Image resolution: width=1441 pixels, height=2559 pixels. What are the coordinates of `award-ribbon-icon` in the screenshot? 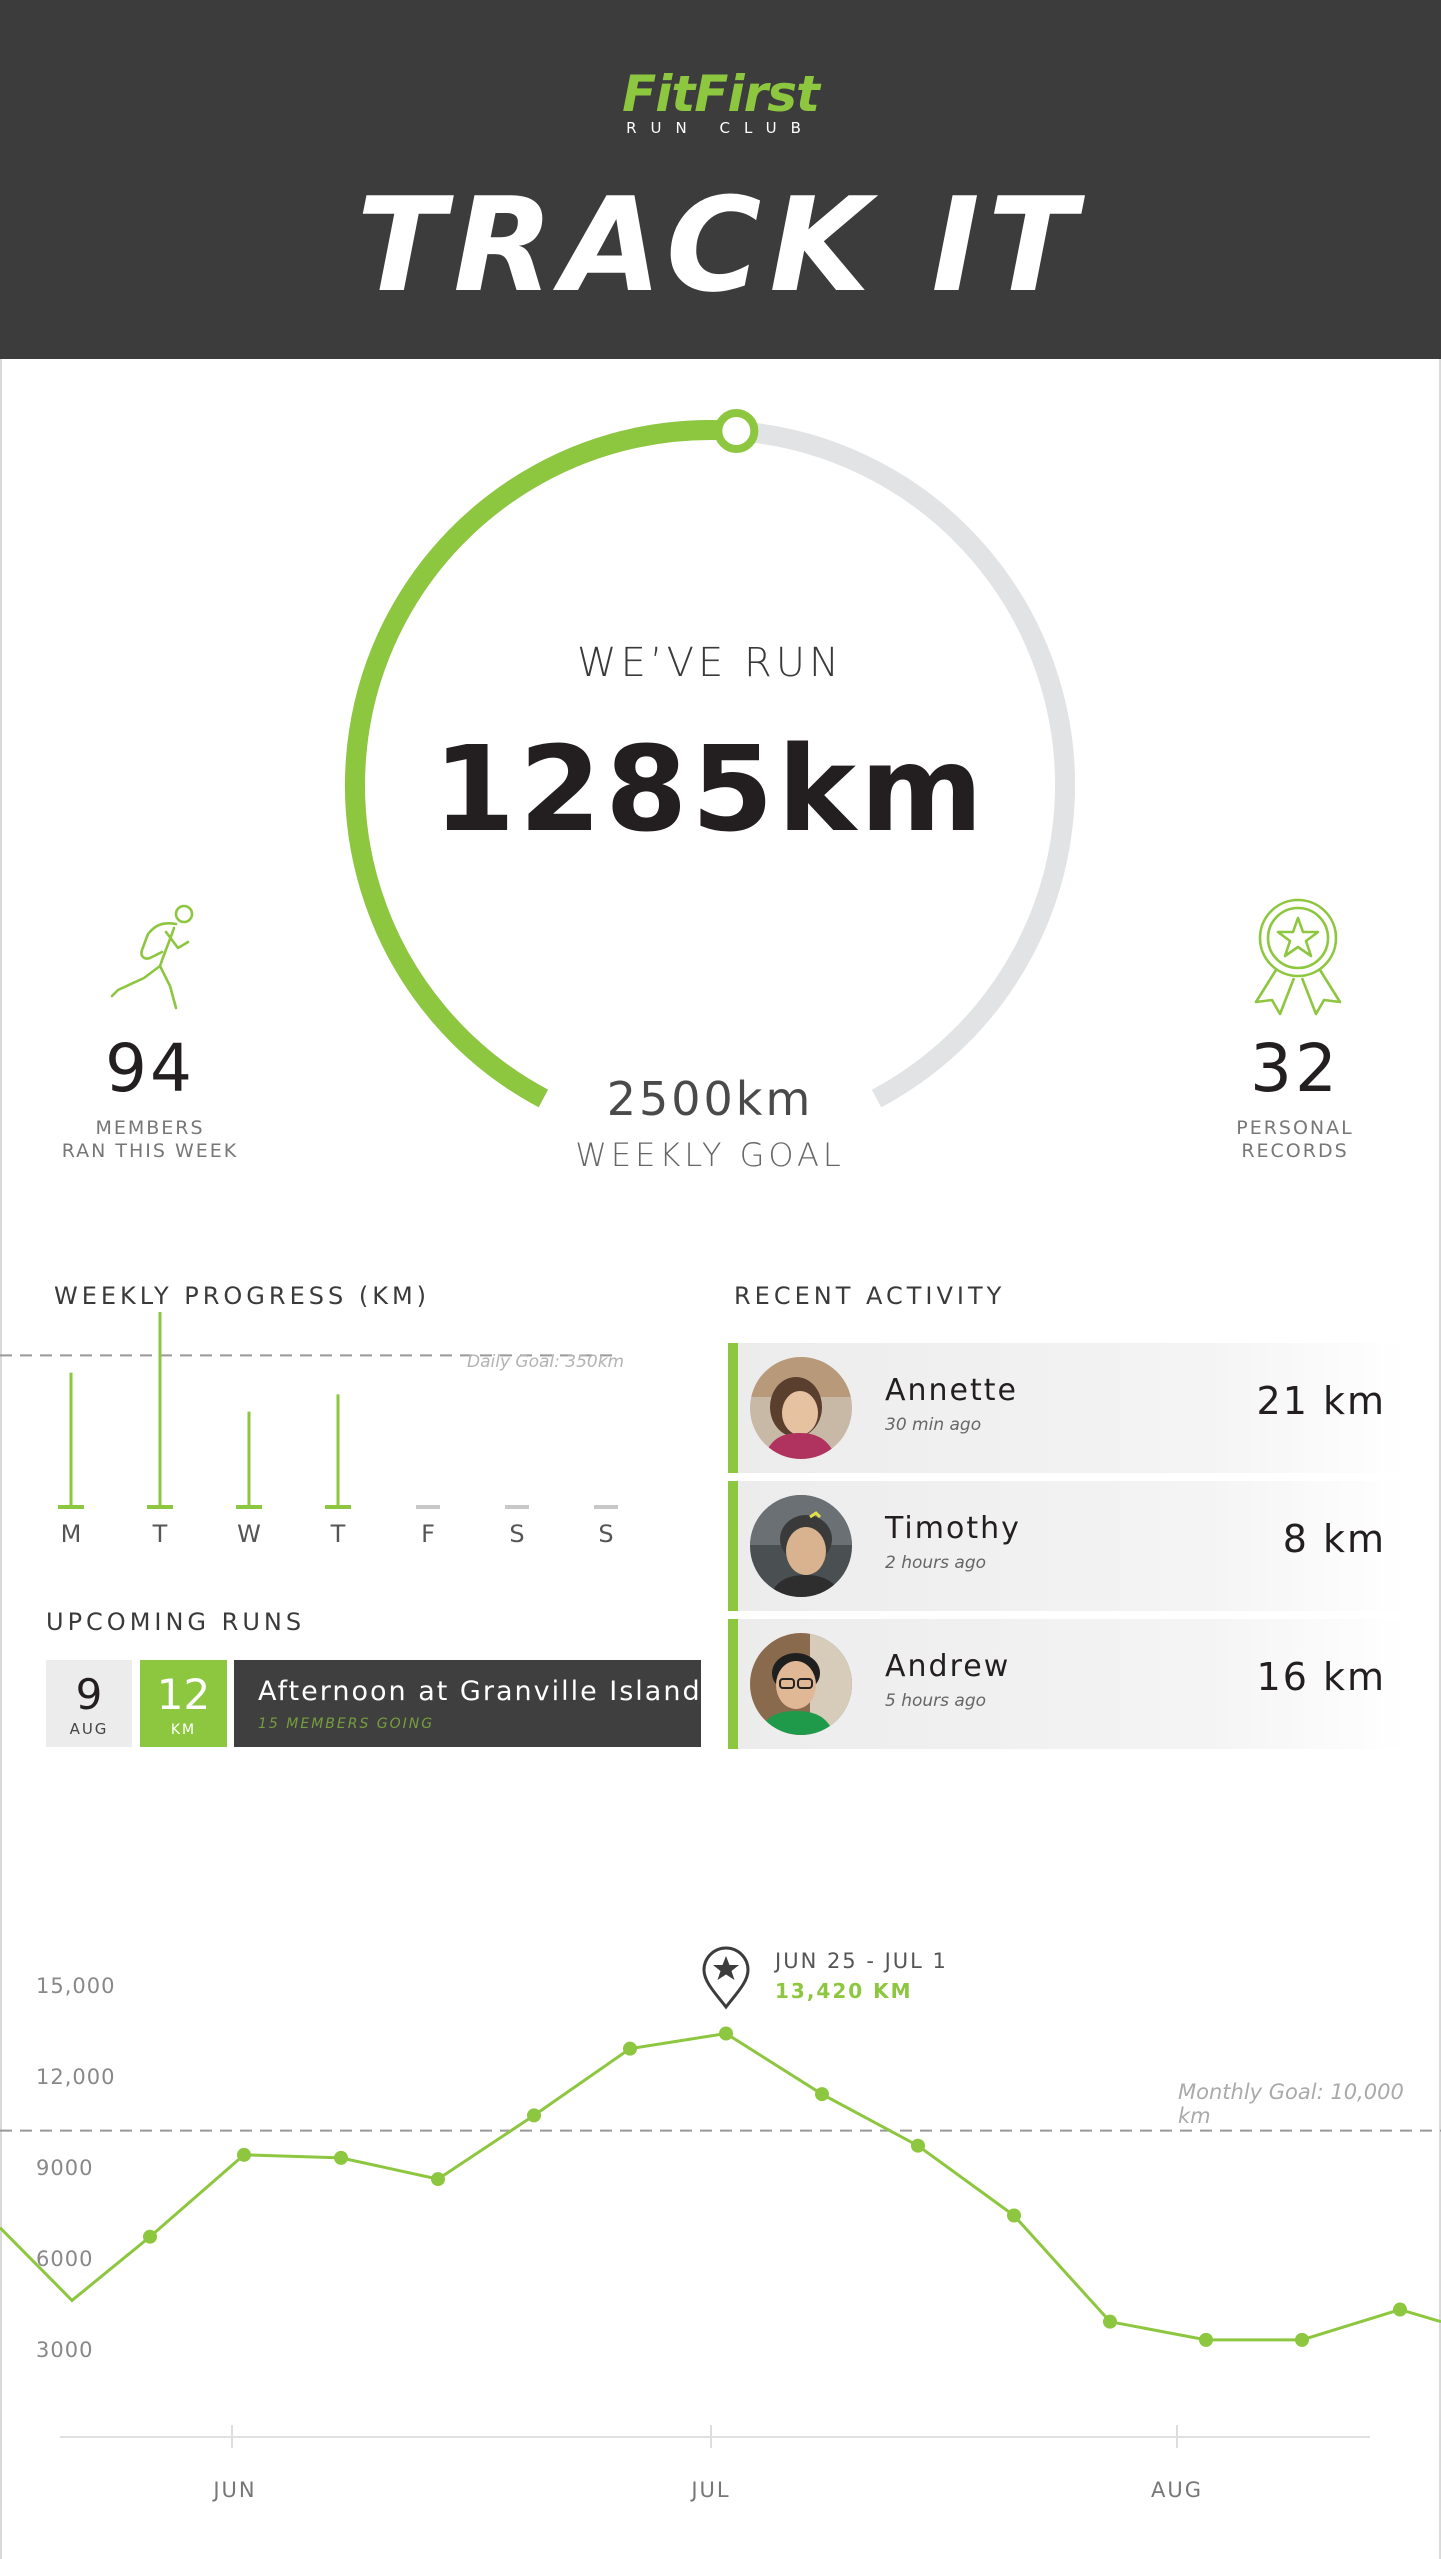 It's located at (1298, 957).